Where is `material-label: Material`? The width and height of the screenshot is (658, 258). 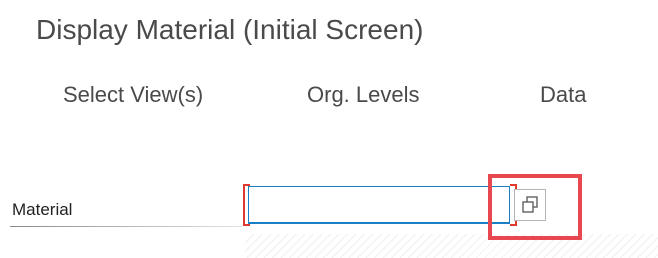
material-label: Material is located at coordinates (42, 209).